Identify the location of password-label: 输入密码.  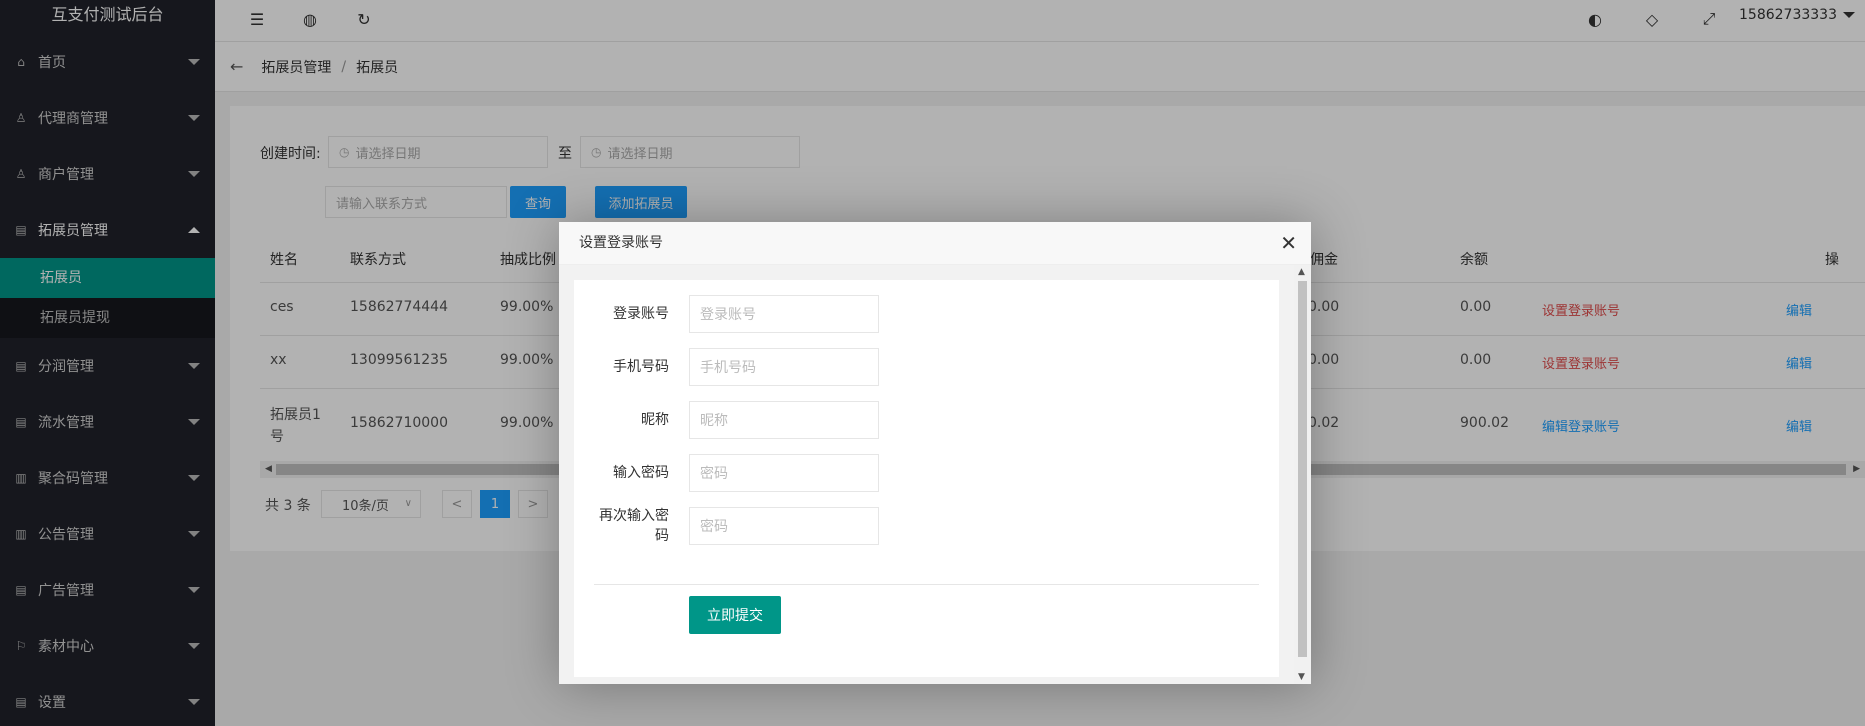
(641, 473).